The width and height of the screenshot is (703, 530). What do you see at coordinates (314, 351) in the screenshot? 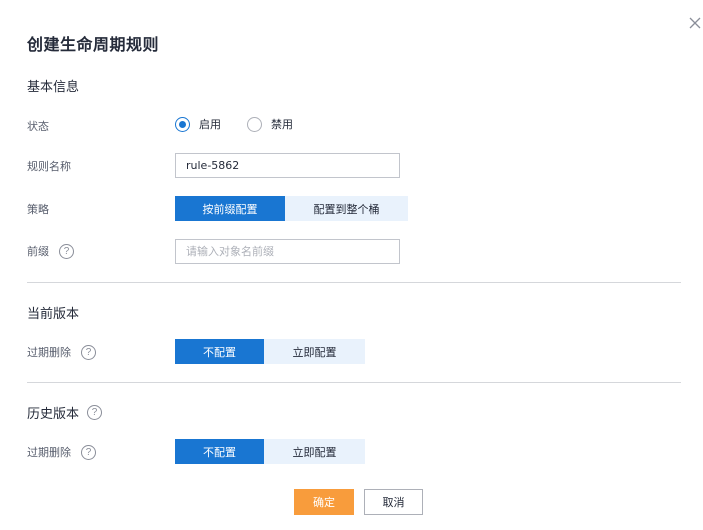
I see `current-expire-option-configure: 立即配置` at bounding box center [314, 351].